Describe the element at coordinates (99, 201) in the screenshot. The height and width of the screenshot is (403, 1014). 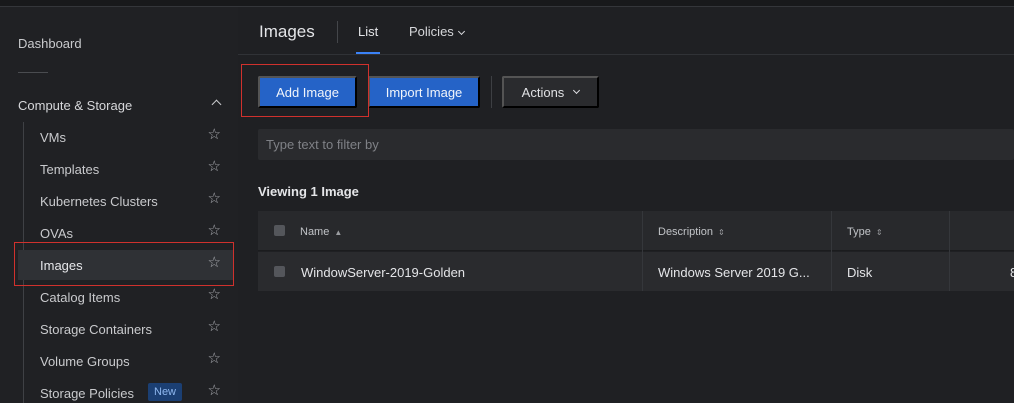
I see `sidebar-item-label: Kubernetes Clusters` at that location.